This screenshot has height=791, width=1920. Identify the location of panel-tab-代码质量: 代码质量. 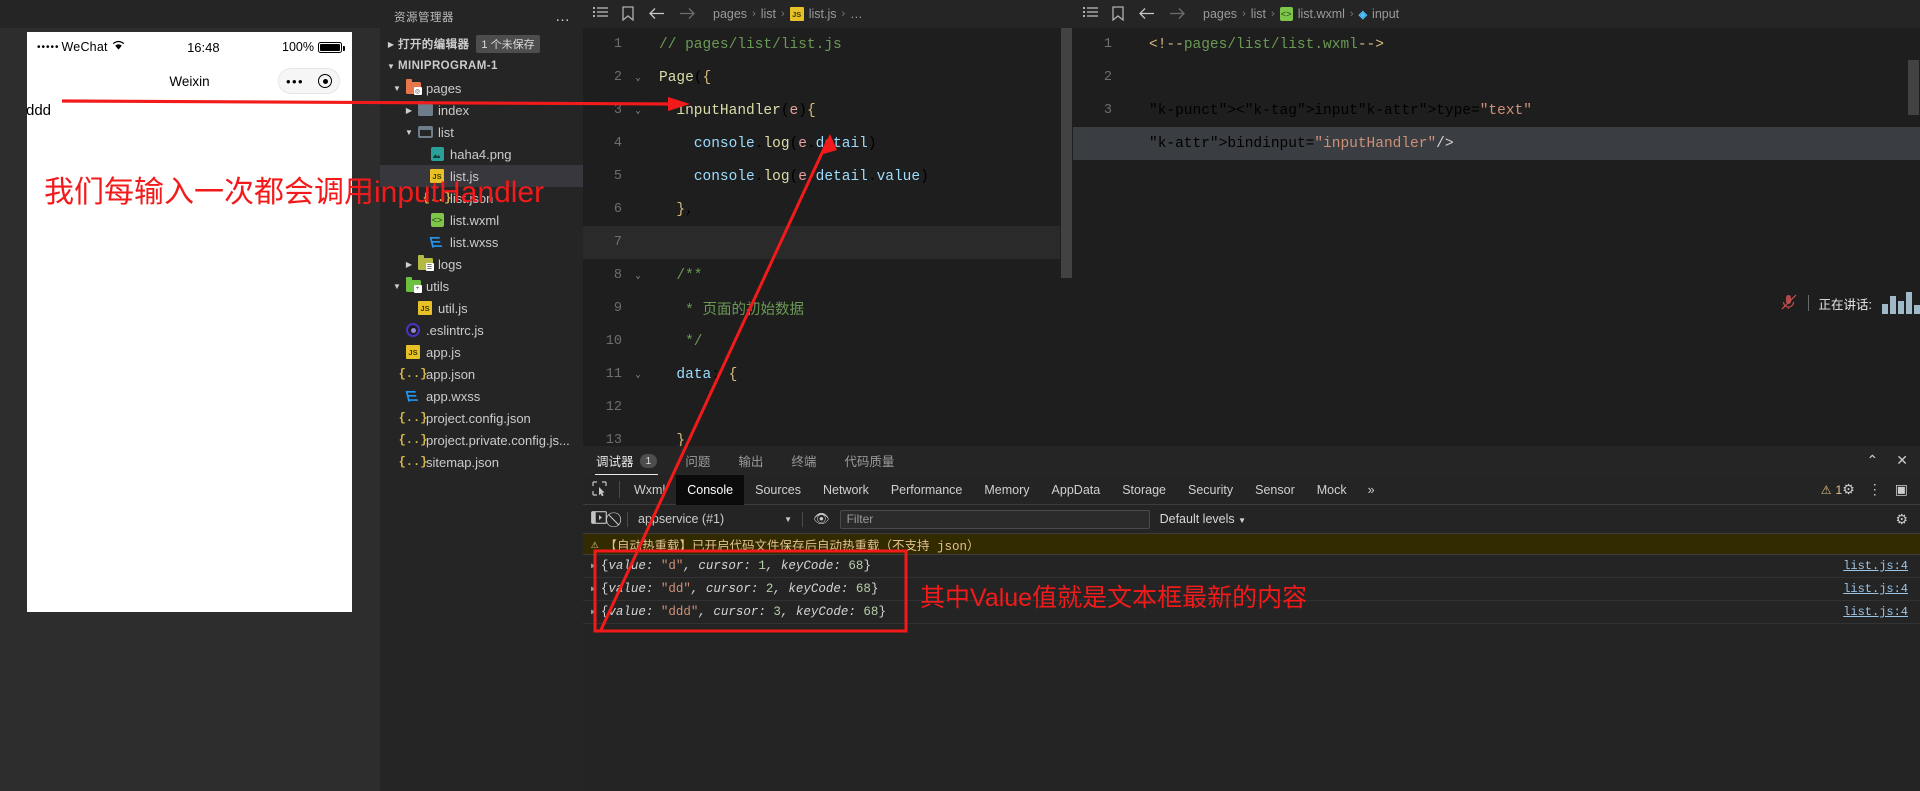
(869, 460).